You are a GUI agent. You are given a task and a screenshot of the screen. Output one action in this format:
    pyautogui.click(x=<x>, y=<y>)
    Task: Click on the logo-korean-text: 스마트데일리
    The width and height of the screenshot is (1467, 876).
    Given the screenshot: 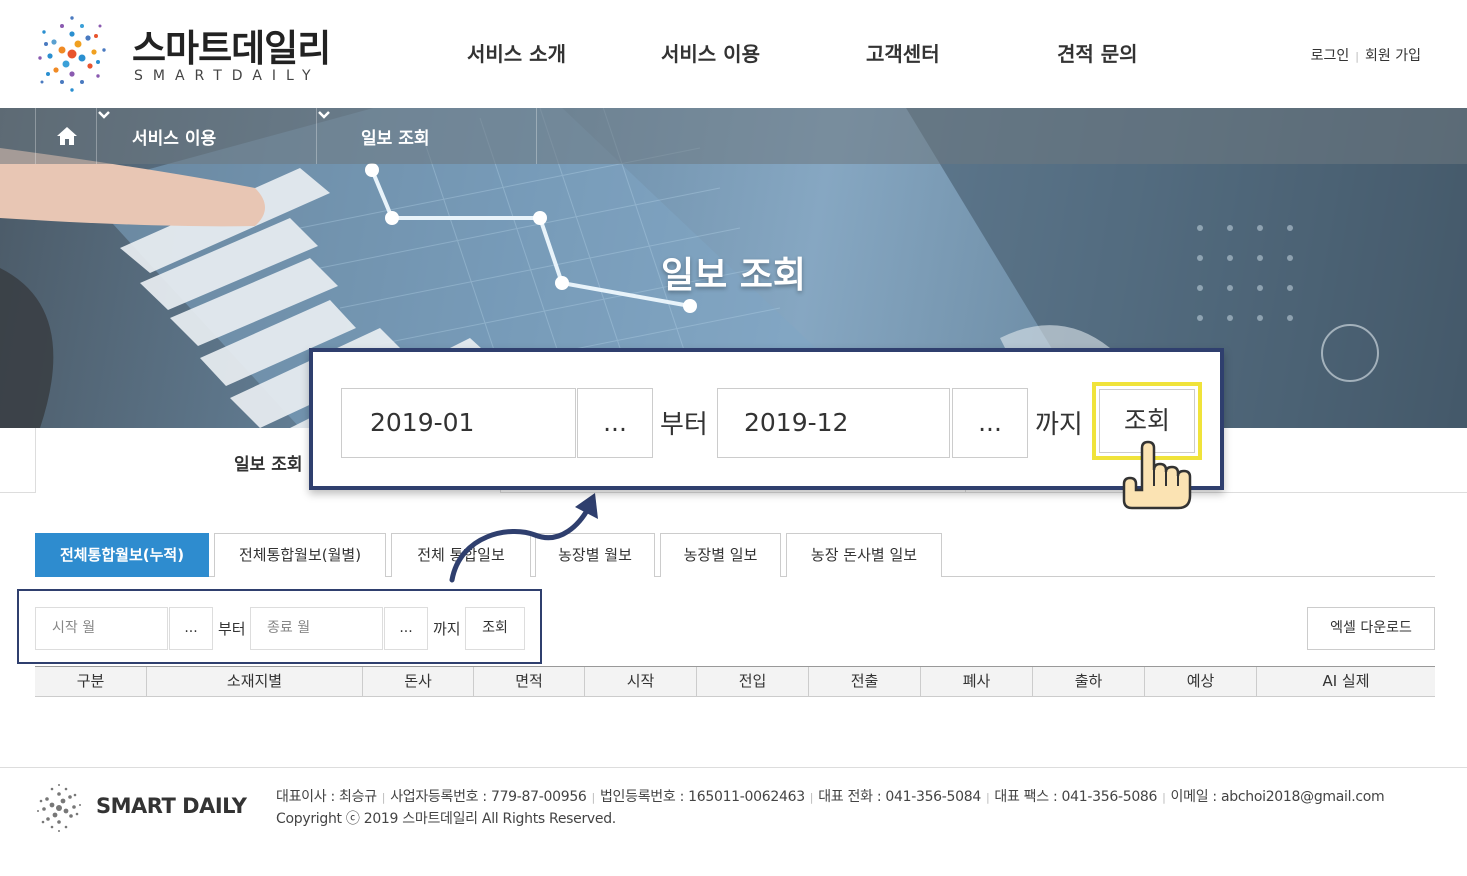 What is the action you would take?
    pyautogui.click(x=231, y=48)
    